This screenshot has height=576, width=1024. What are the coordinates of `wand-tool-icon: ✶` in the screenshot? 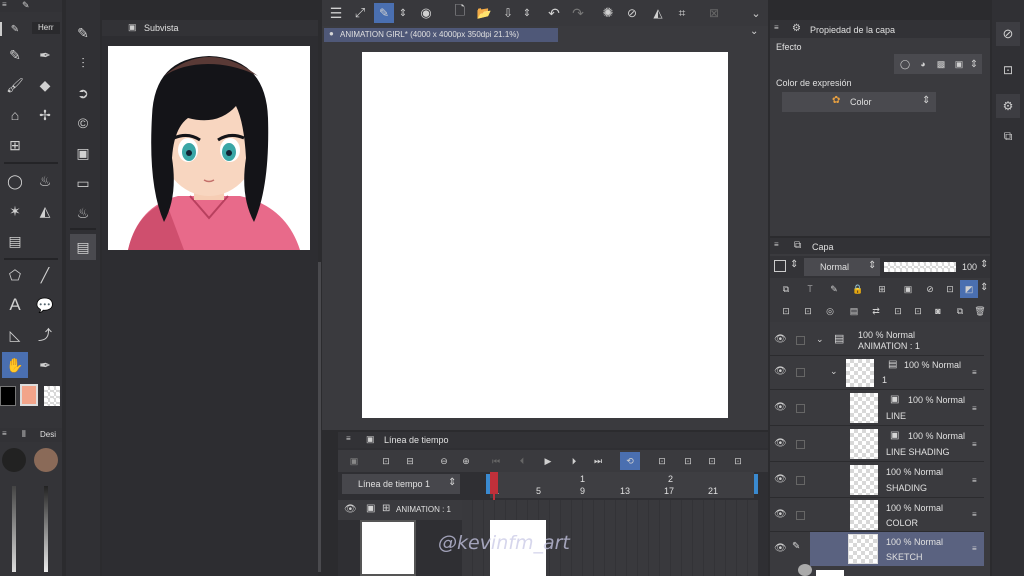 It's located at (15, 211).